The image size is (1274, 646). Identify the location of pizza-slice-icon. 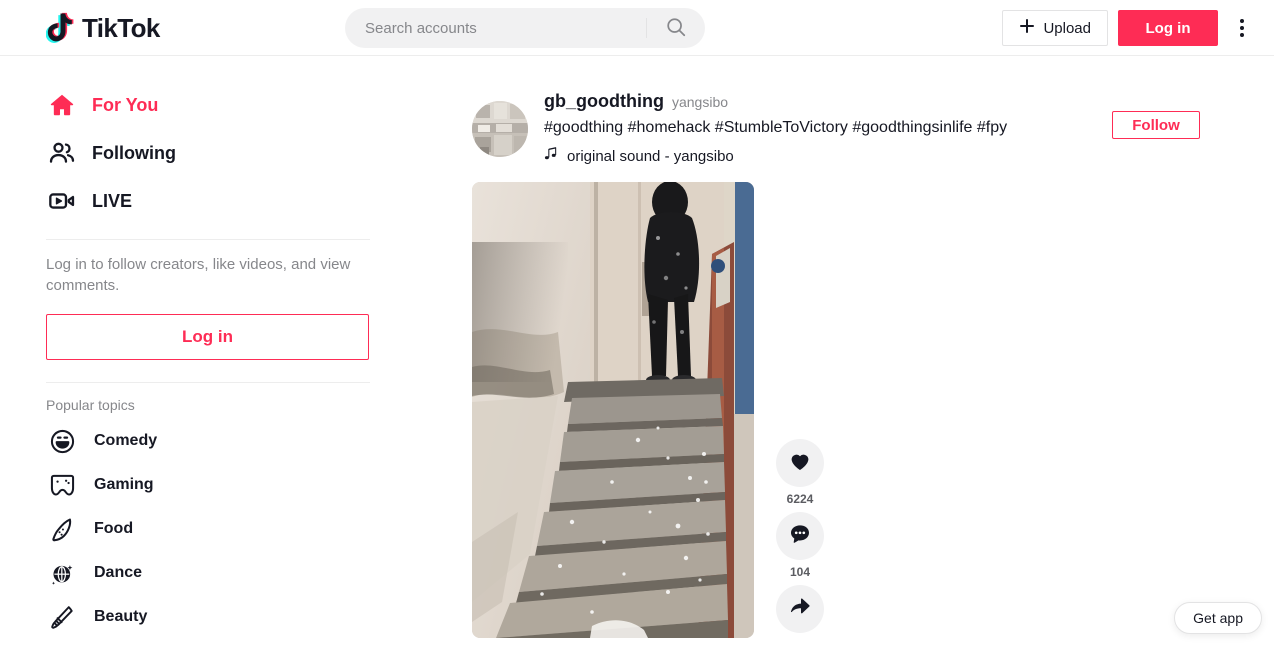
(62, 529).